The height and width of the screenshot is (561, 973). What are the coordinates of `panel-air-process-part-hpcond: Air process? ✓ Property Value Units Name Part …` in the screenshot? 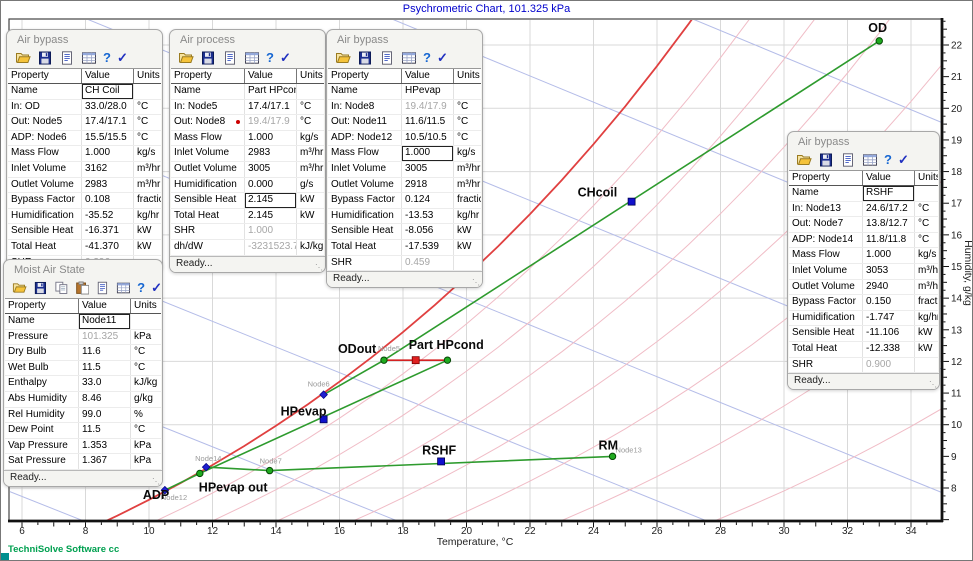 It's located at (247, 151).